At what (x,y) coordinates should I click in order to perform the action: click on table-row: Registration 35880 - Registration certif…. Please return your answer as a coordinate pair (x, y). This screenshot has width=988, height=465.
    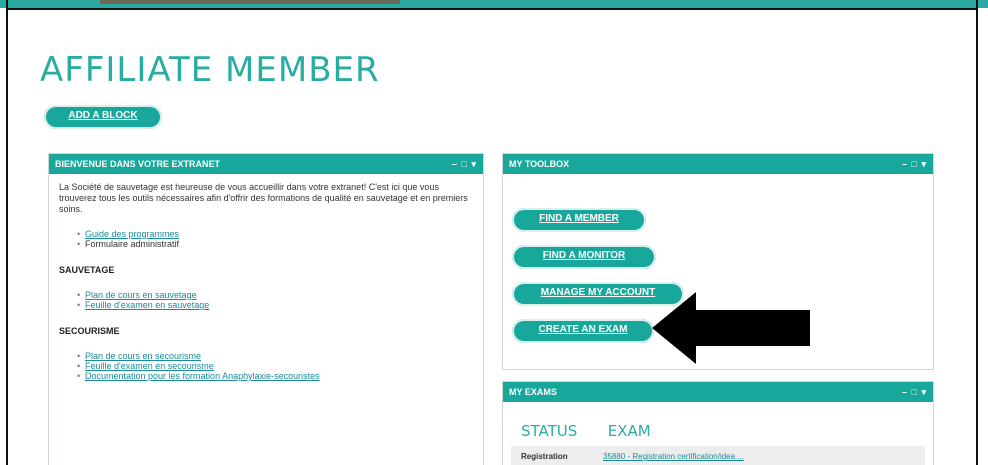
    Looking at the image, I should click on (718, 455).